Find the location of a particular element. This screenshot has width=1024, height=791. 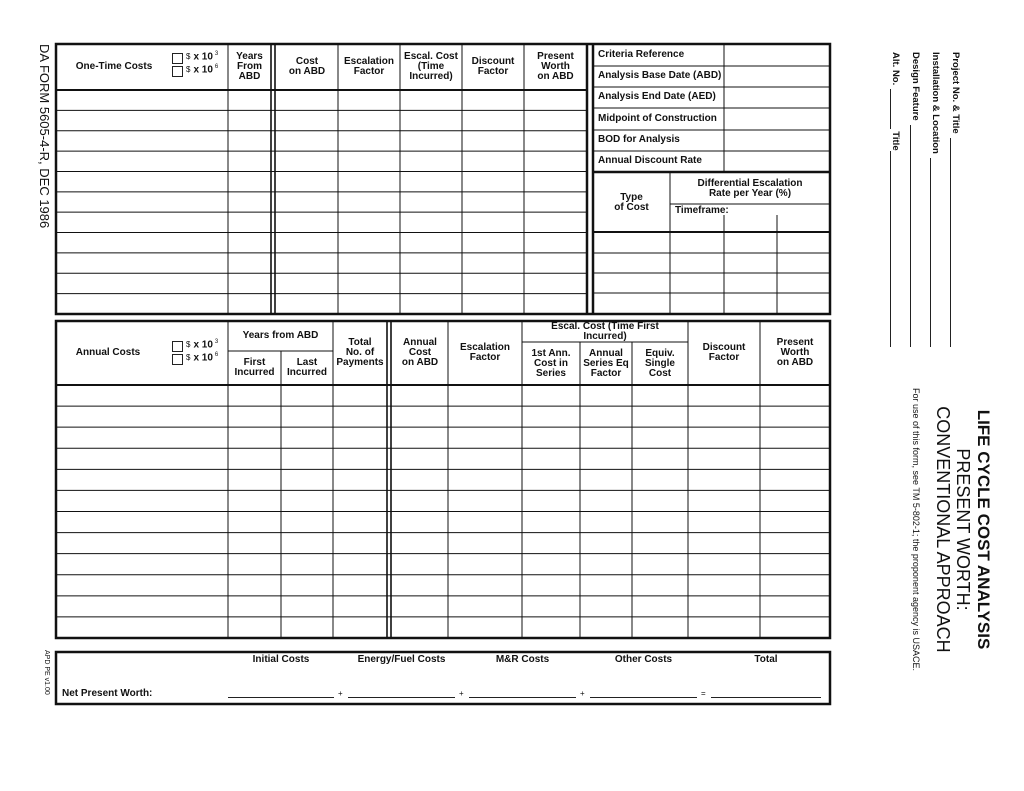

header-last-incurred: Last Incurred is located at coordinates (306, 367).